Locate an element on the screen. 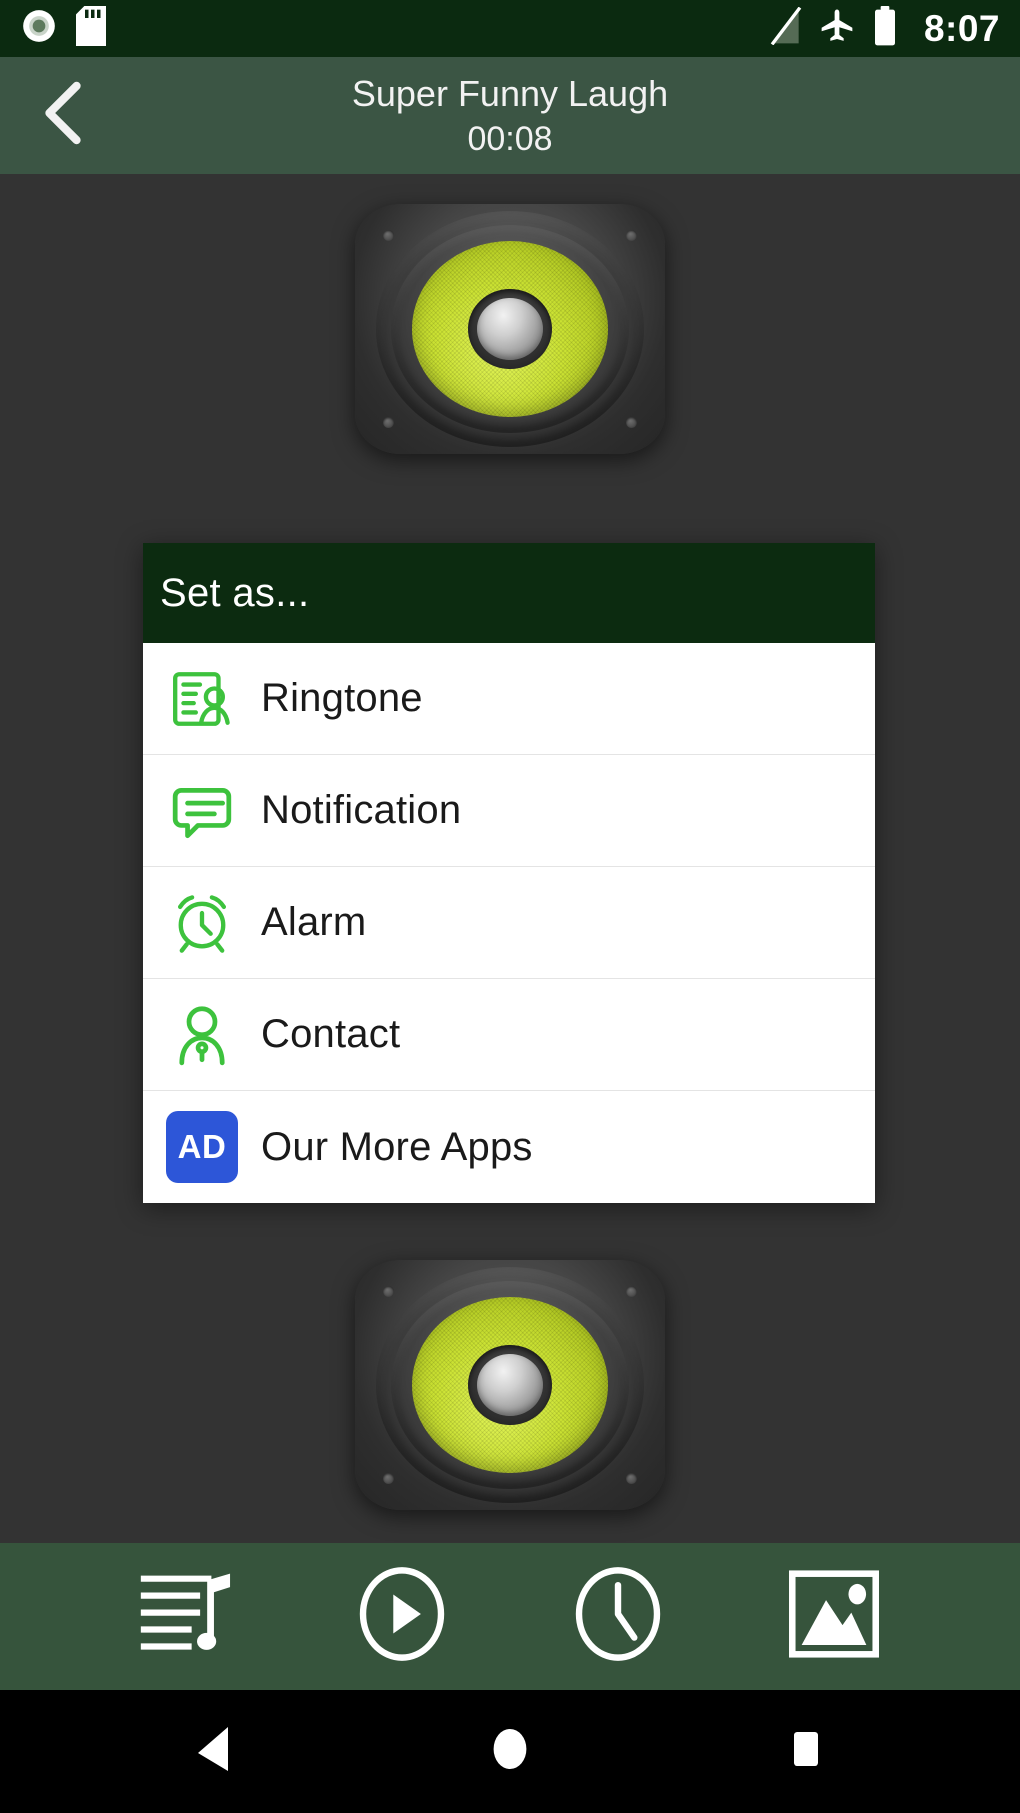  back-triangle-icon is located at coordinates (214, 1751).